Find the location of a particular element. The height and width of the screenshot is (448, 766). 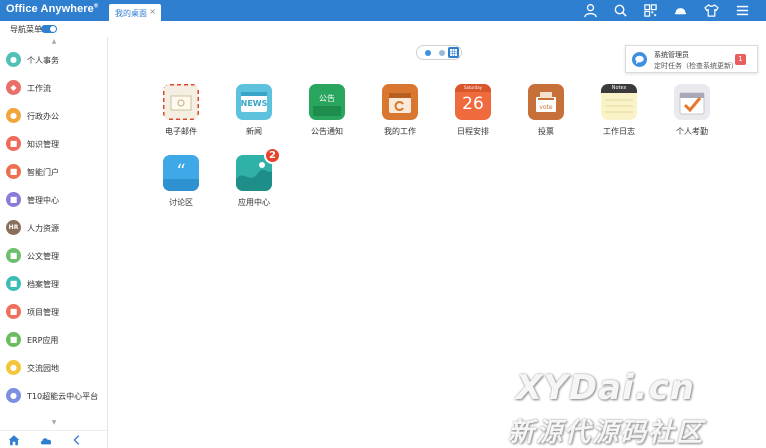

scroll-up-icon: ▲ is located at coordinates (54, 42).